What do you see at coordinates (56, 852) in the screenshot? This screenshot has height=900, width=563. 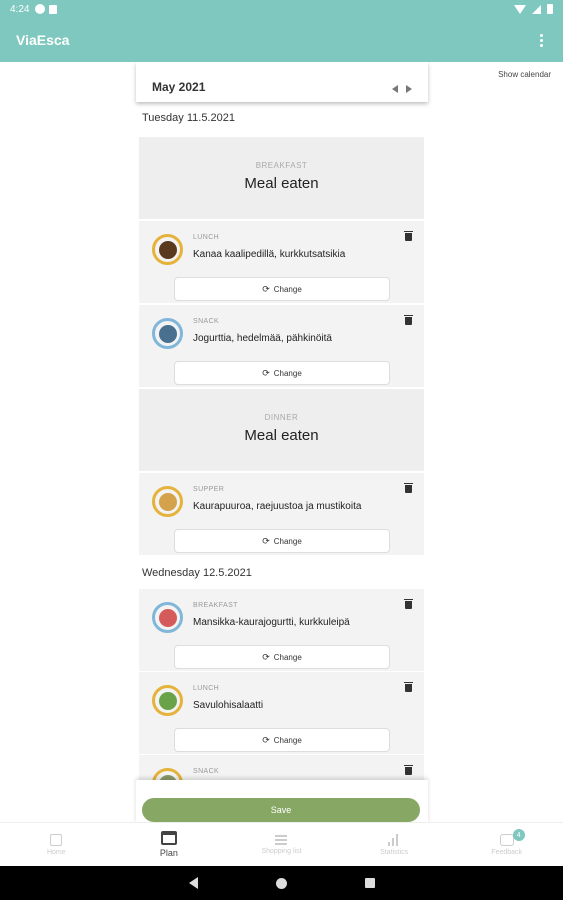 I see `nav-label: Home` at bounding box center [56, 852].